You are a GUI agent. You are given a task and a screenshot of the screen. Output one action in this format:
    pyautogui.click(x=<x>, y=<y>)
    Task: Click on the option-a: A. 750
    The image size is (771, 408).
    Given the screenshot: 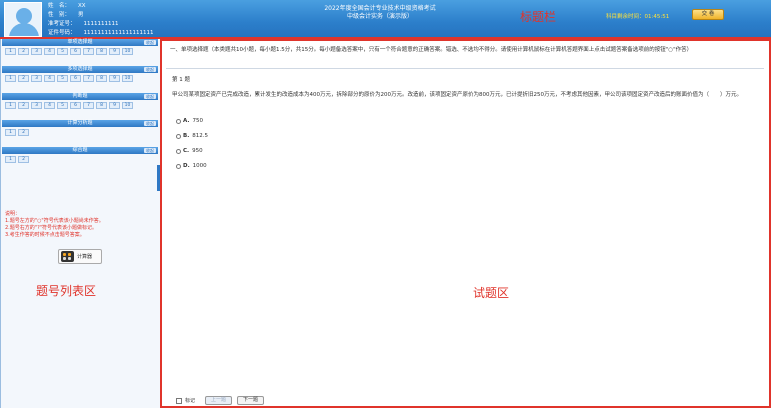 What is the action you would take?
    pyautogui.click(x=189, y=121)
    